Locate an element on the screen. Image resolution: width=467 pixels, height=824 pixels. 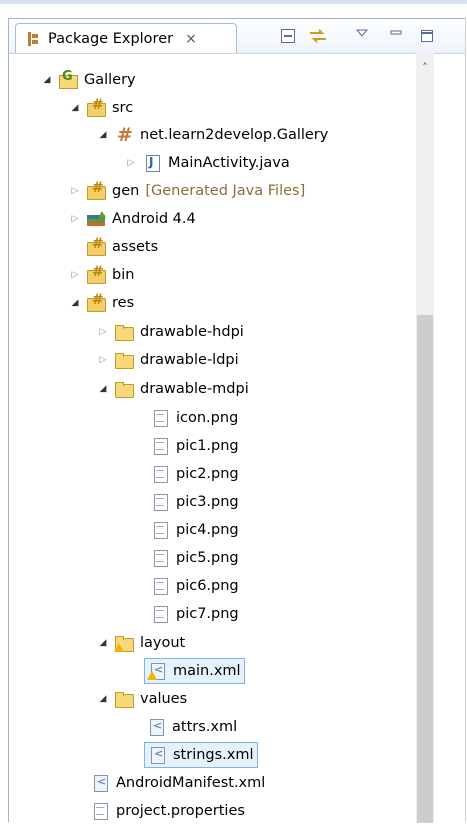
tree-item-mainactivity: ▷ MainActivity.java is located at coordinates (207, 163).